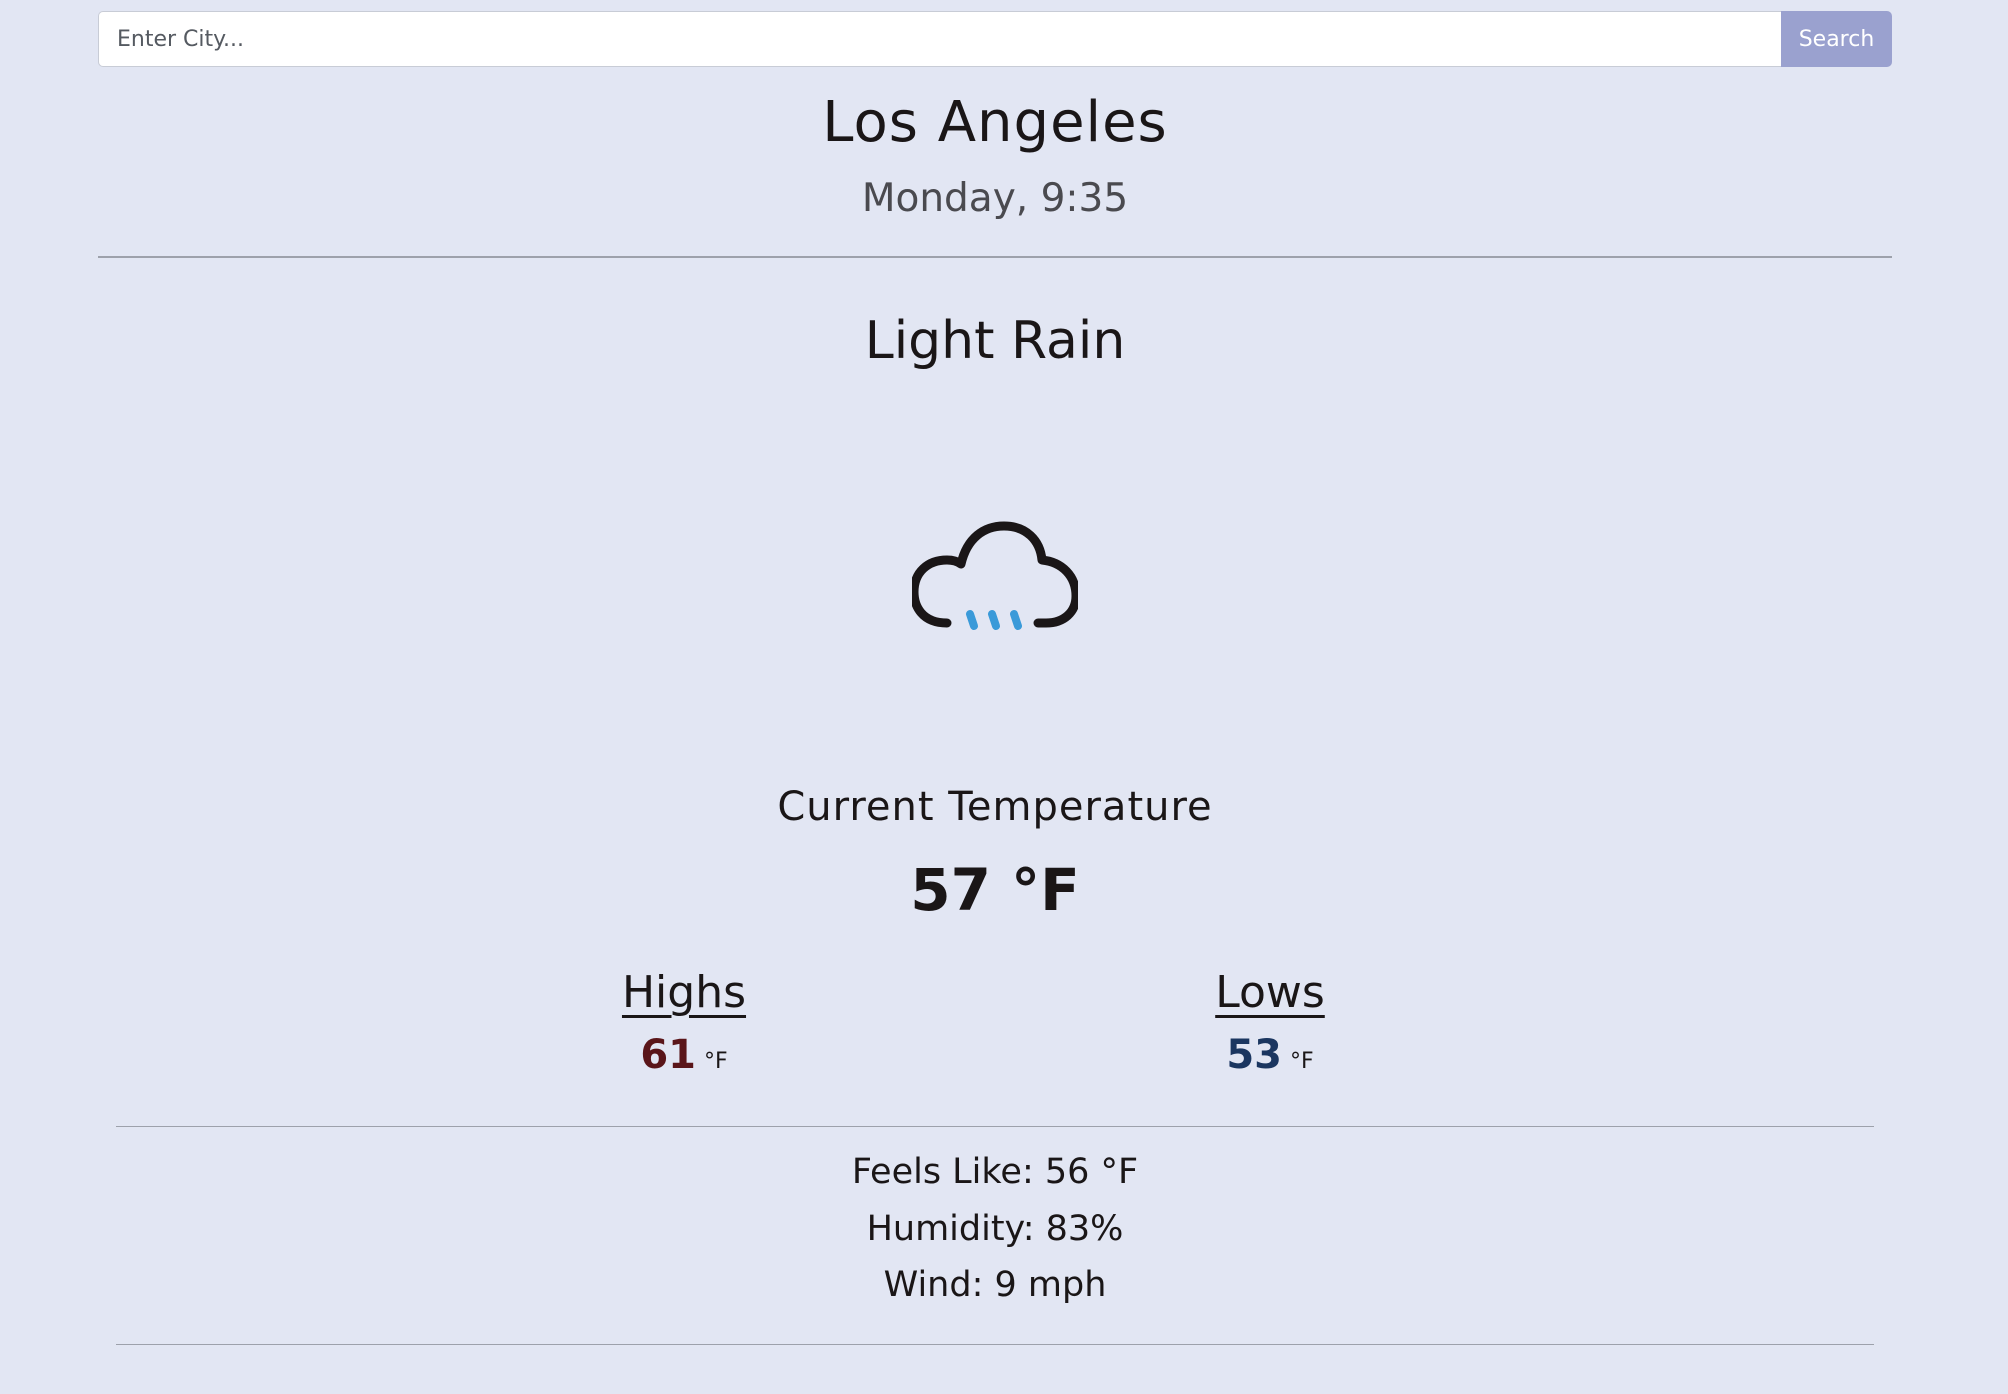 This screenshot has height=1394, width=2008. Describe the element at coordinates (995, 198) in the screenshot. I see `date-time: Monday, 9:35` at that location.